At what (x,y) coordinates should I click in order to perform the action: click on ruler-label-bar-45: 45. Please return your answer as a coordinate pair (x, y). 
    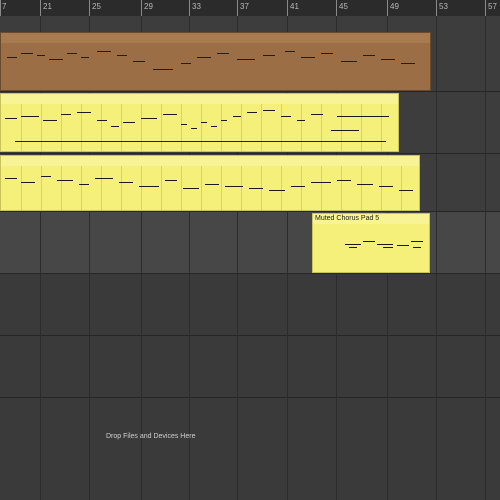
    Looking at the image, I should click on (343, 6).